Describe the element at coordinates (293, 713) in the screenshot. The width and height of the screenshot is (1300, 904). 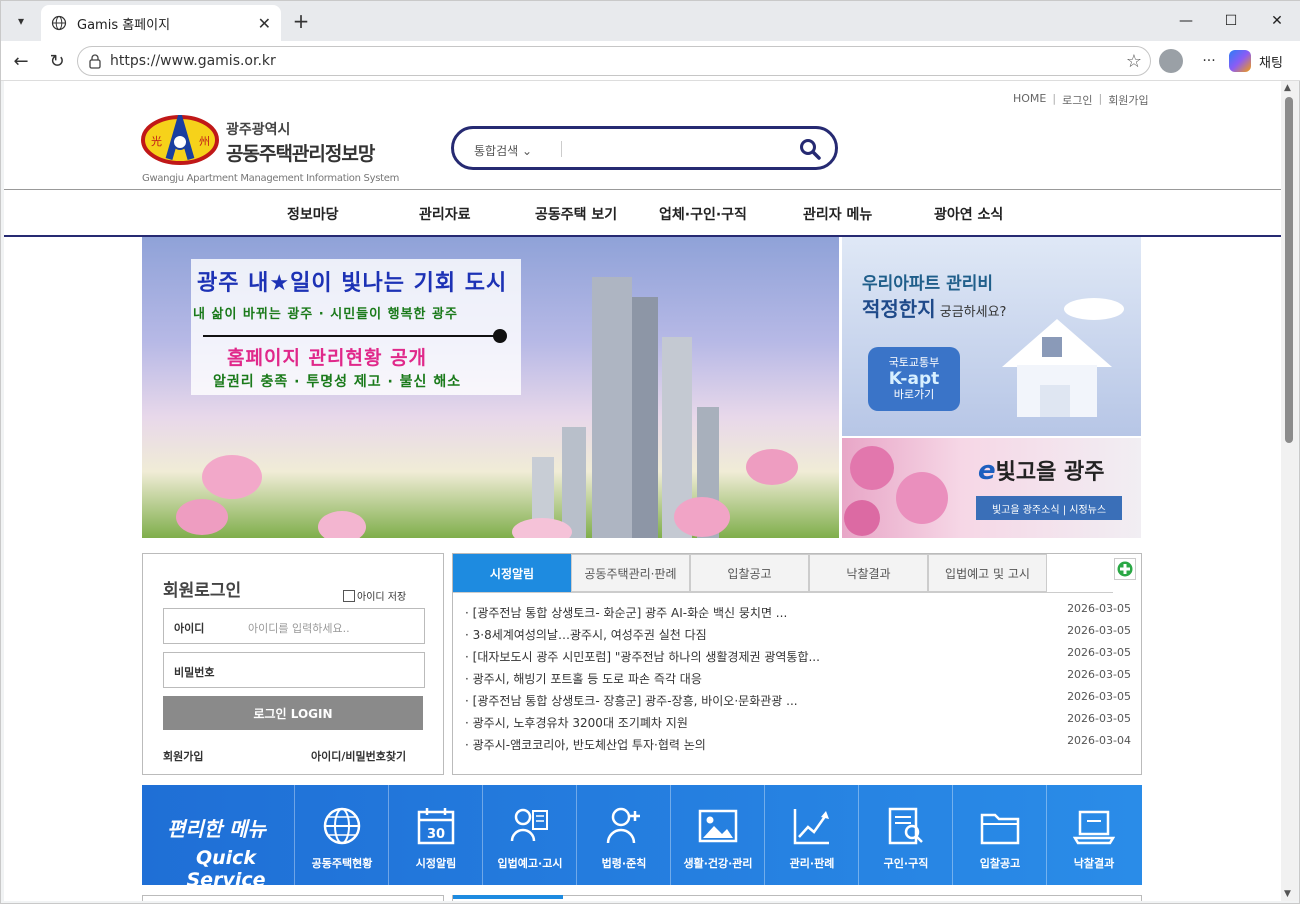
I see `login-button: 로그인 LOGIN` at that location.